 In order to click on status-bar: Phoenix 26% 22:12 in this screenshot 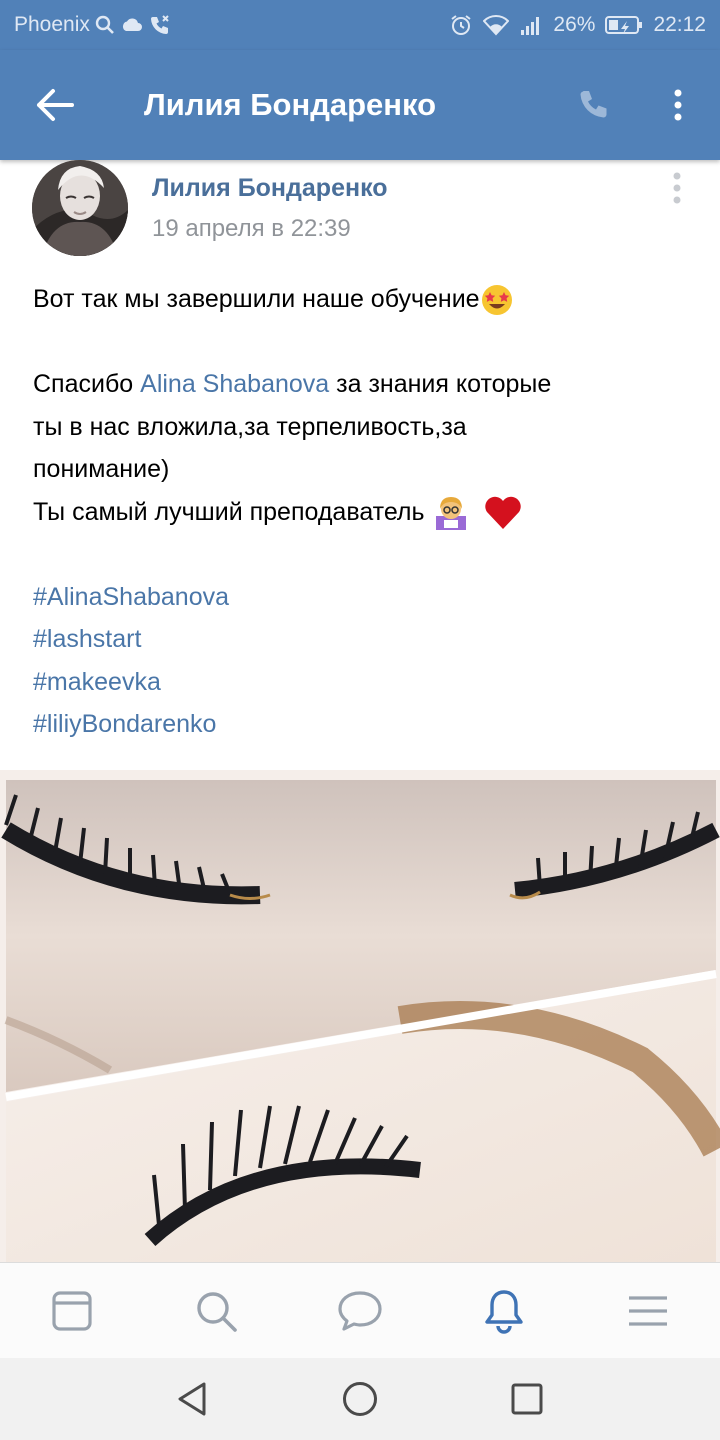, I will do `click(360, 25)`.